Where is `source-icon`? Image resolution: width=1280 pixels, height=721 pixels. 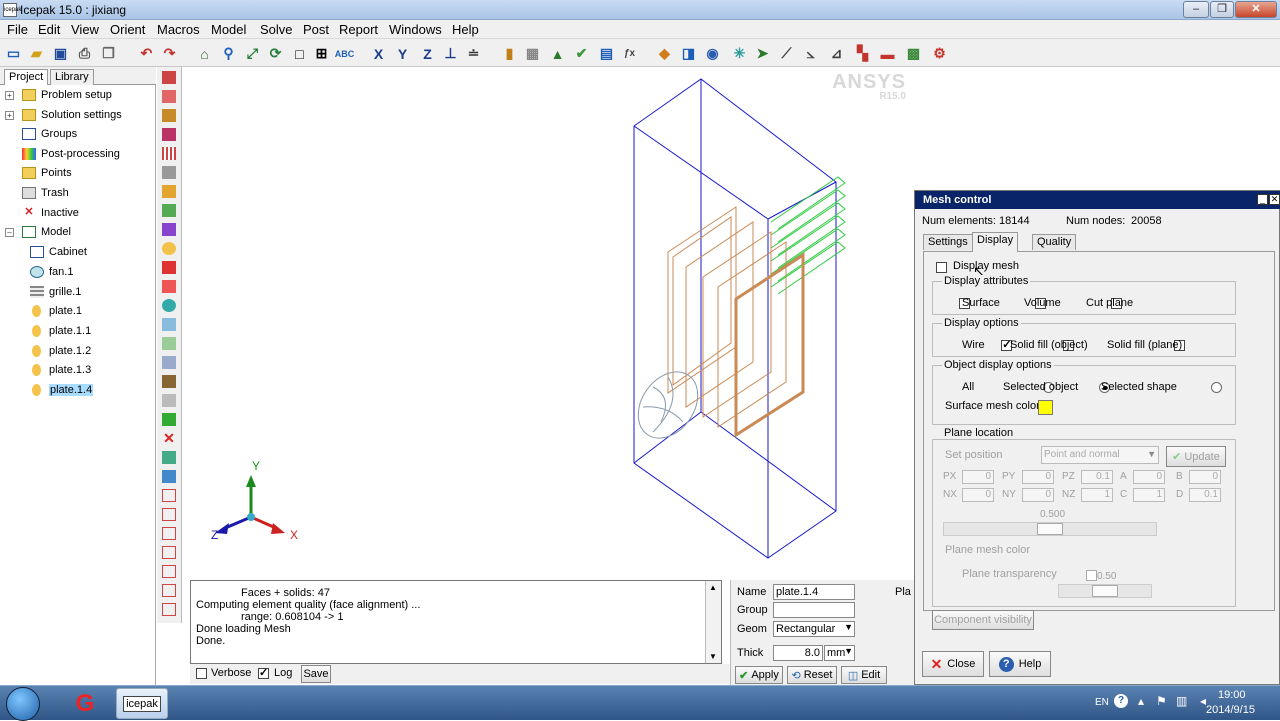
source-icon is located at coordinates (169, 286).